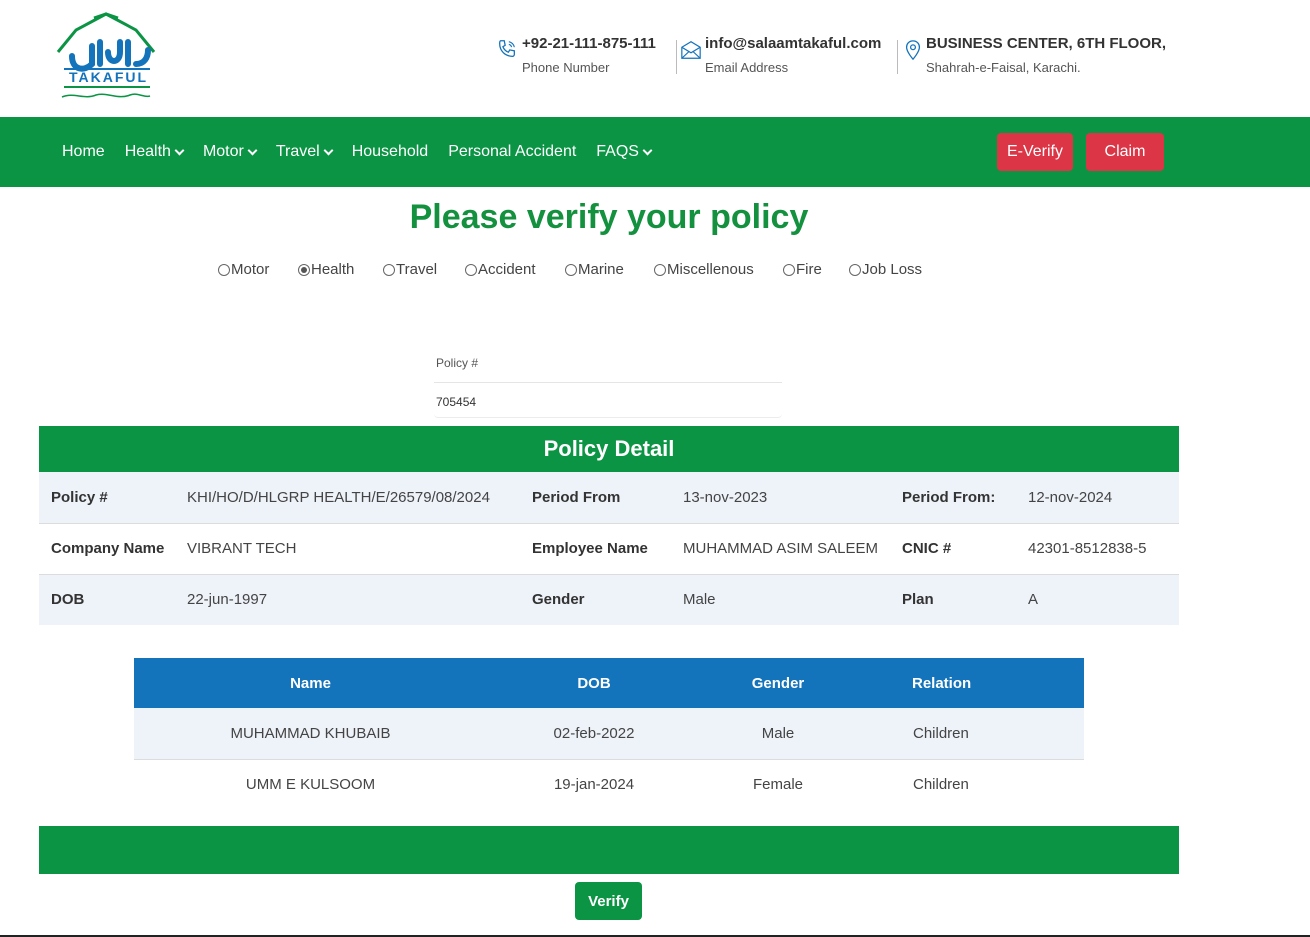 The width and height of the screenshot is (1310, 937). Describe the element at coordinates (785, 57) in the screenshot. I see `contact-email: info@salaamtakaful.com Email Address` at that location.